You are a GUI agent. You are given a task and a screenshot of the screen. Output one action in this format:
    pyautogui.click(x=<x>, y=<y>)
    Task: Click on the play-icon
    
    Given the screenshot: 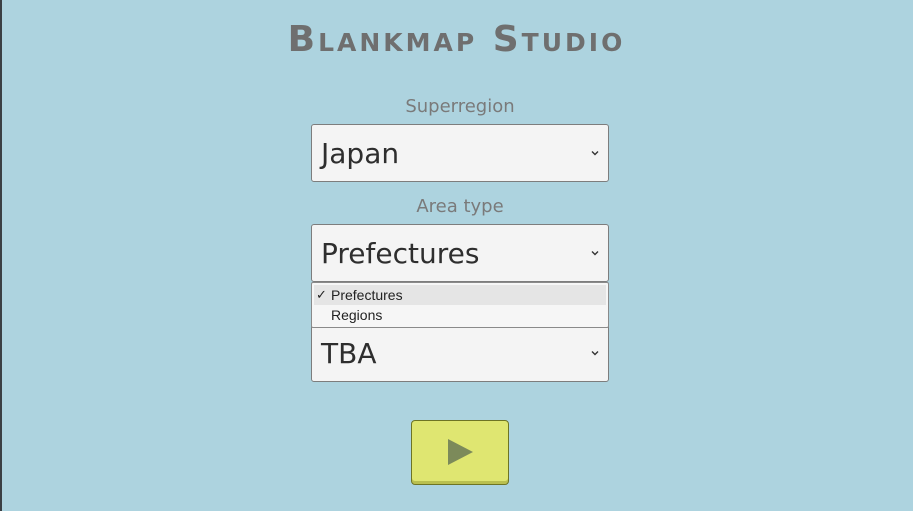 What is the action you would take?
    pyautogui.click(x=460, y=452)
    